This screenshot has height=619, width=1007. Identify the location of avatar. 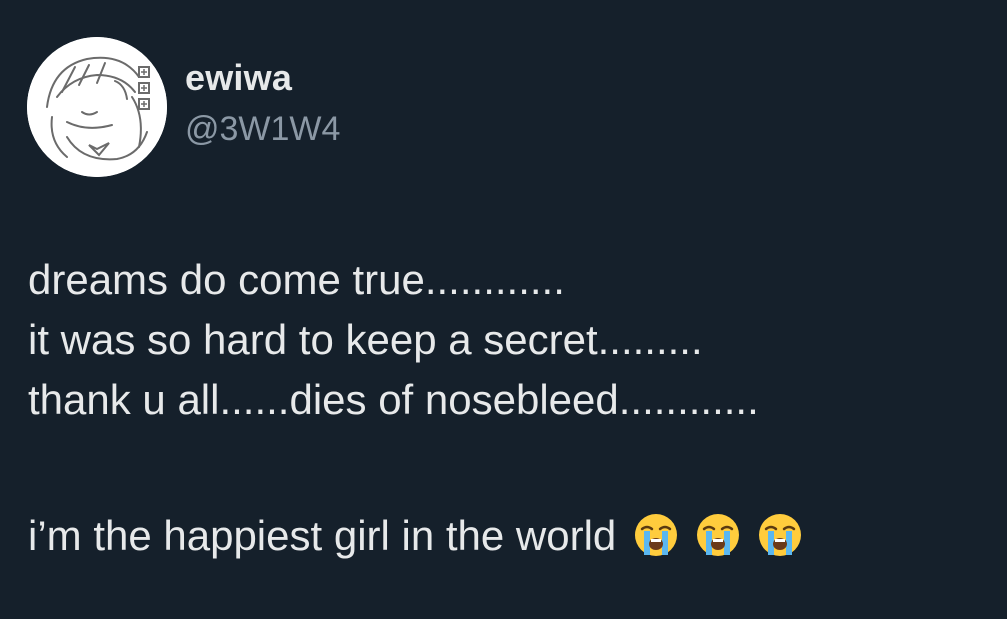
(97, 107).